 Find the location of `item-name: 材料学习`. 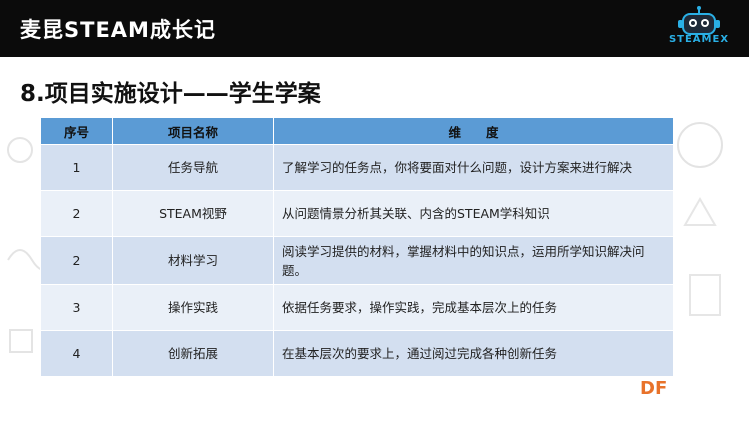

item-name: 材料学习 is located at coordinates (193, 260).